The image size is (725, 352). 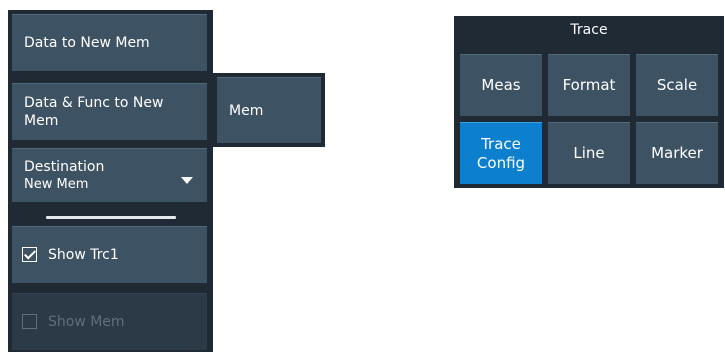 I want to click on meas-button: Meas, so click(x=501, y=85).